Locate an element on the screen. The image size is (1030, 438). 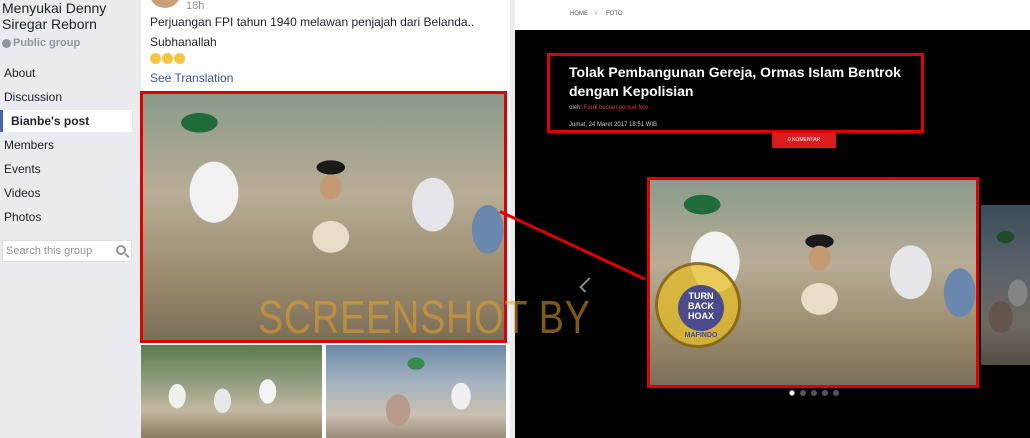
search-input: Search this group is located at coordinates (67, 251).